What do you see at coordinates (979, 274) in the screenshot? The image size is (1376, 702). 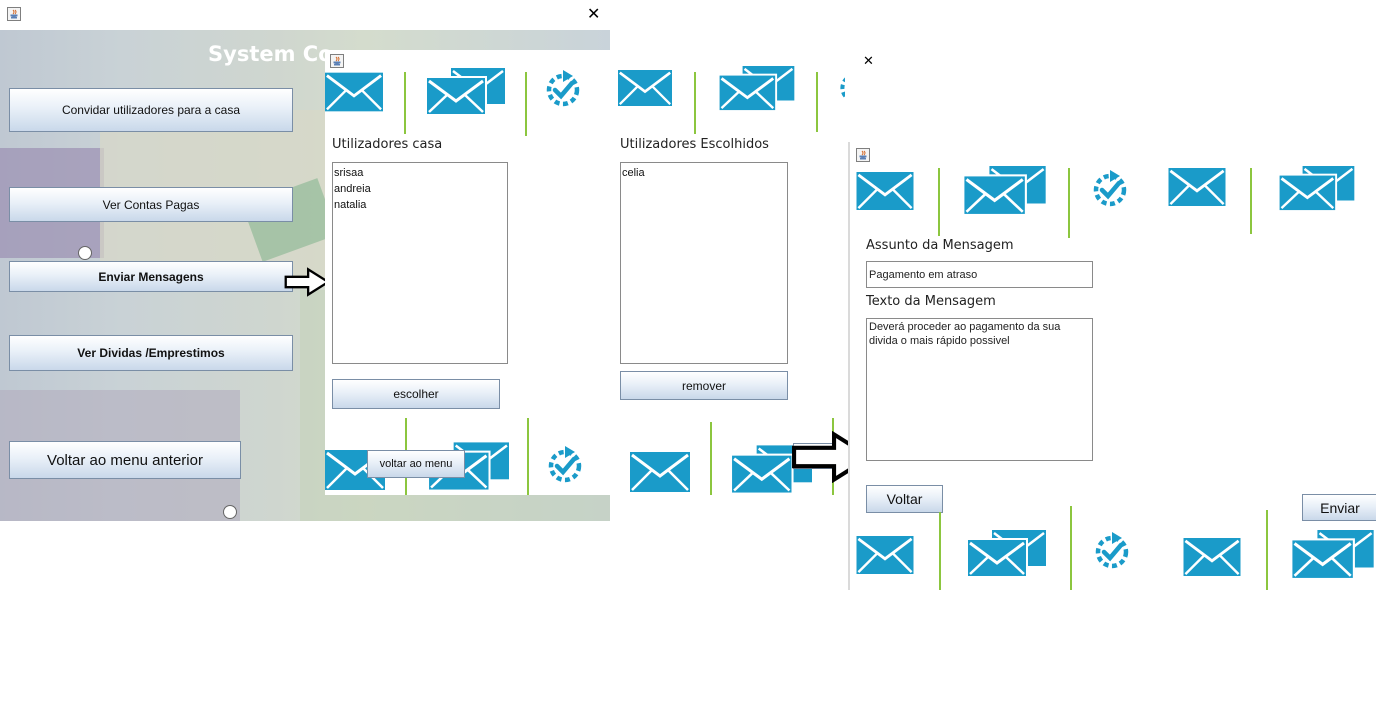 I see `subject-input` at bounding box center [979, 274].